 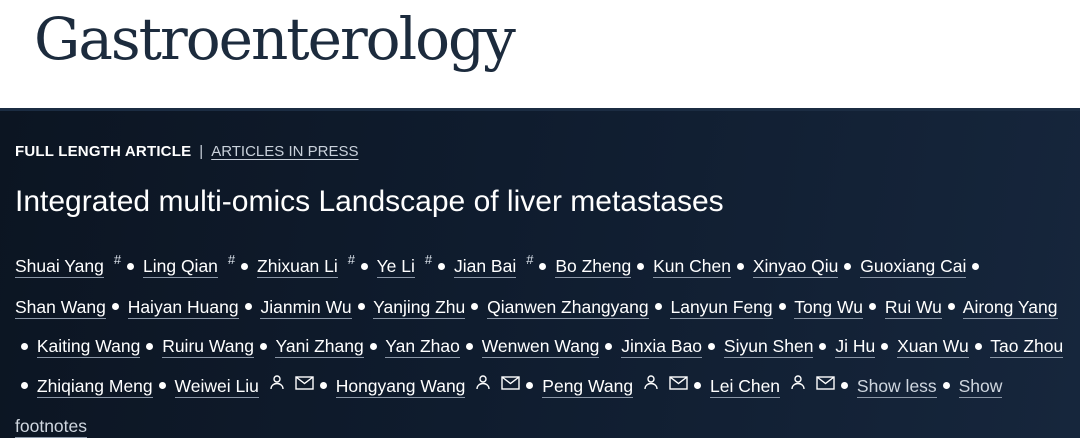 What do you see at coordinates (745, 386) in the screenshot?
I see `author-name-link: Lei Chen` at bounding box center [745, 386].